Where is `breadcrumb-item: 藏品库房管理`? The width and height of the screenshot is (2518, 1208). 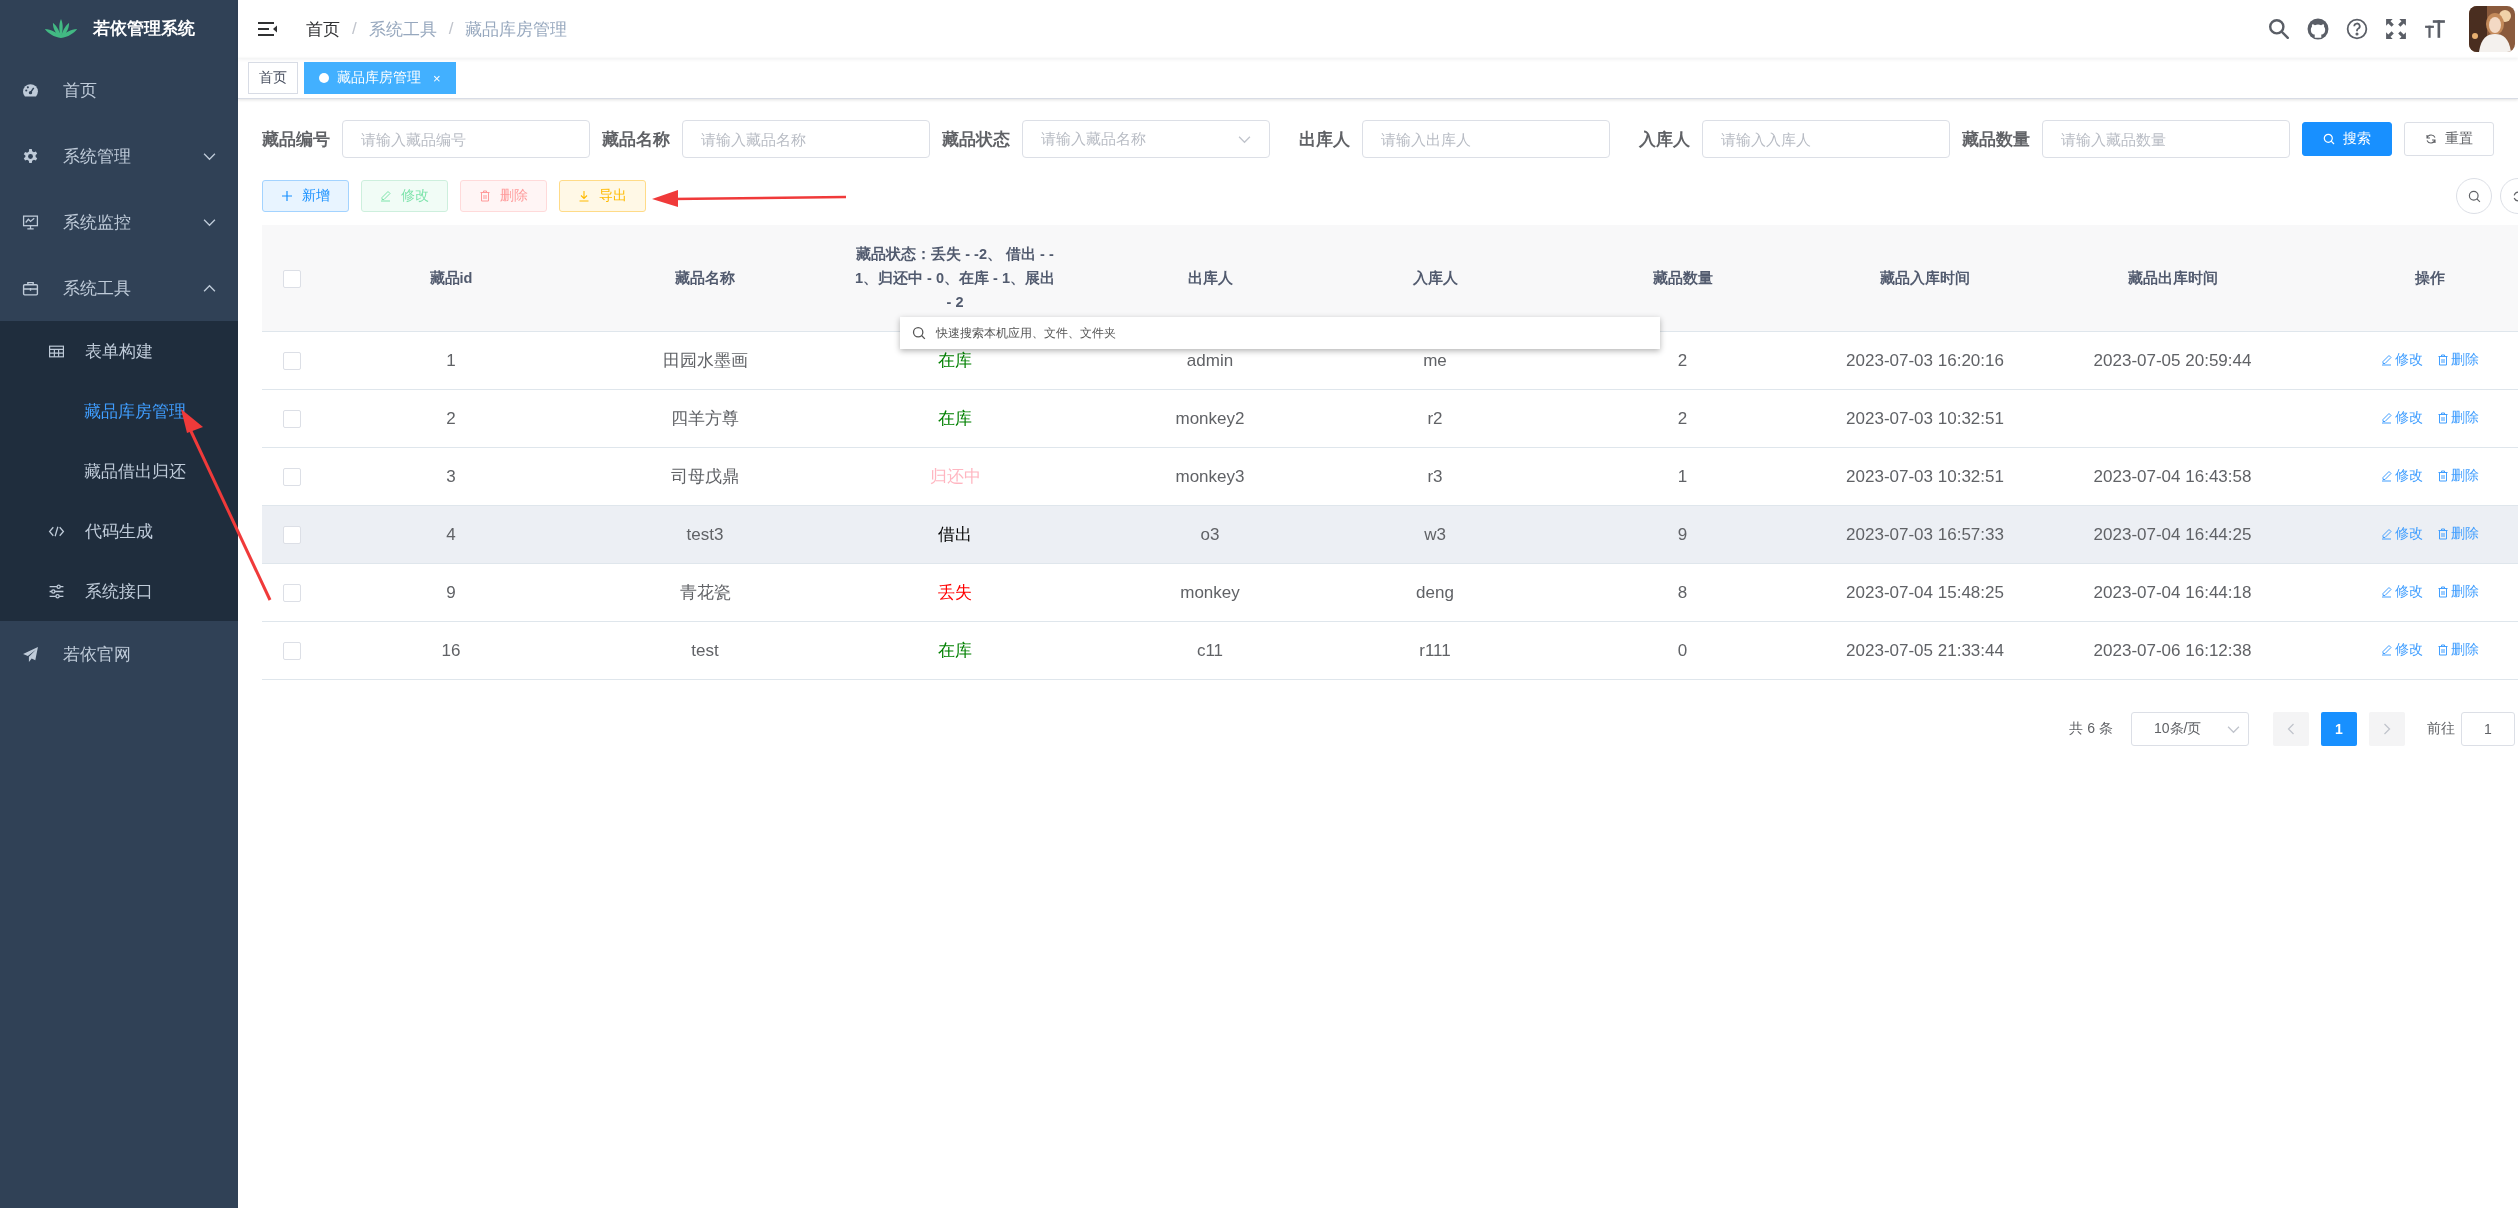
breadcrumb-item: 藏品库房管理 is located at coordinates (516, 29).